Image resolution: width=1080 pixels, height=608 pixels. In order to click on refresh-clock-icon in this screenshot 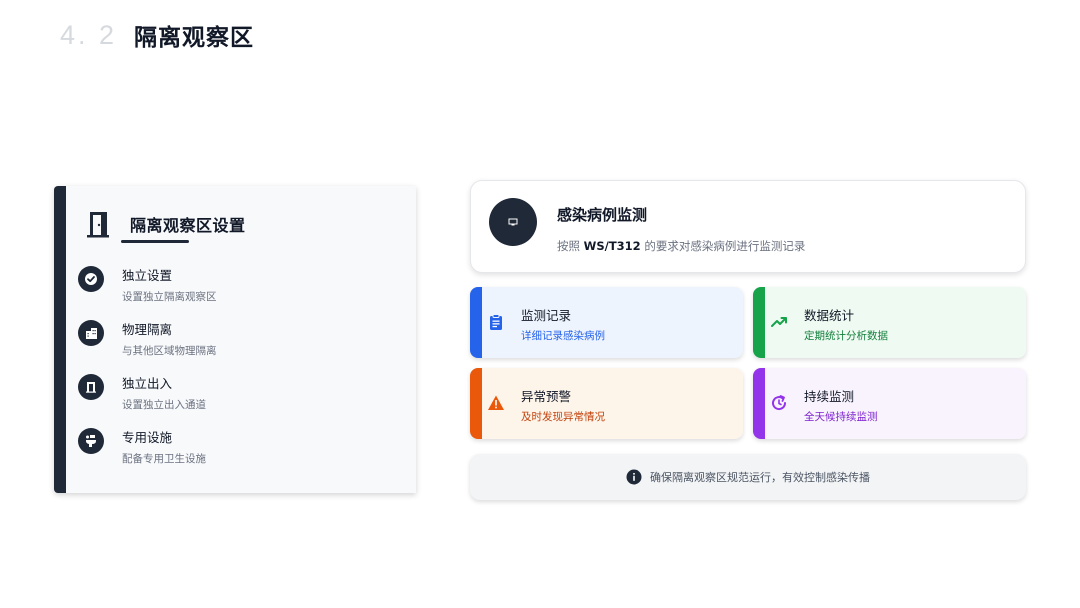, I will do `click(779, 403)`.